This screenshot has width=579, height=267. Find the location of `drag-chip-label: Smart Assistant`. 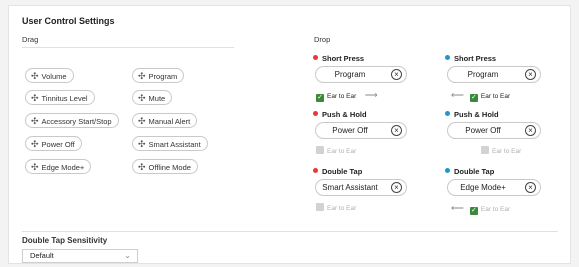

drag-chip-label: Smart Assistant is located at coordinates (174, 144).